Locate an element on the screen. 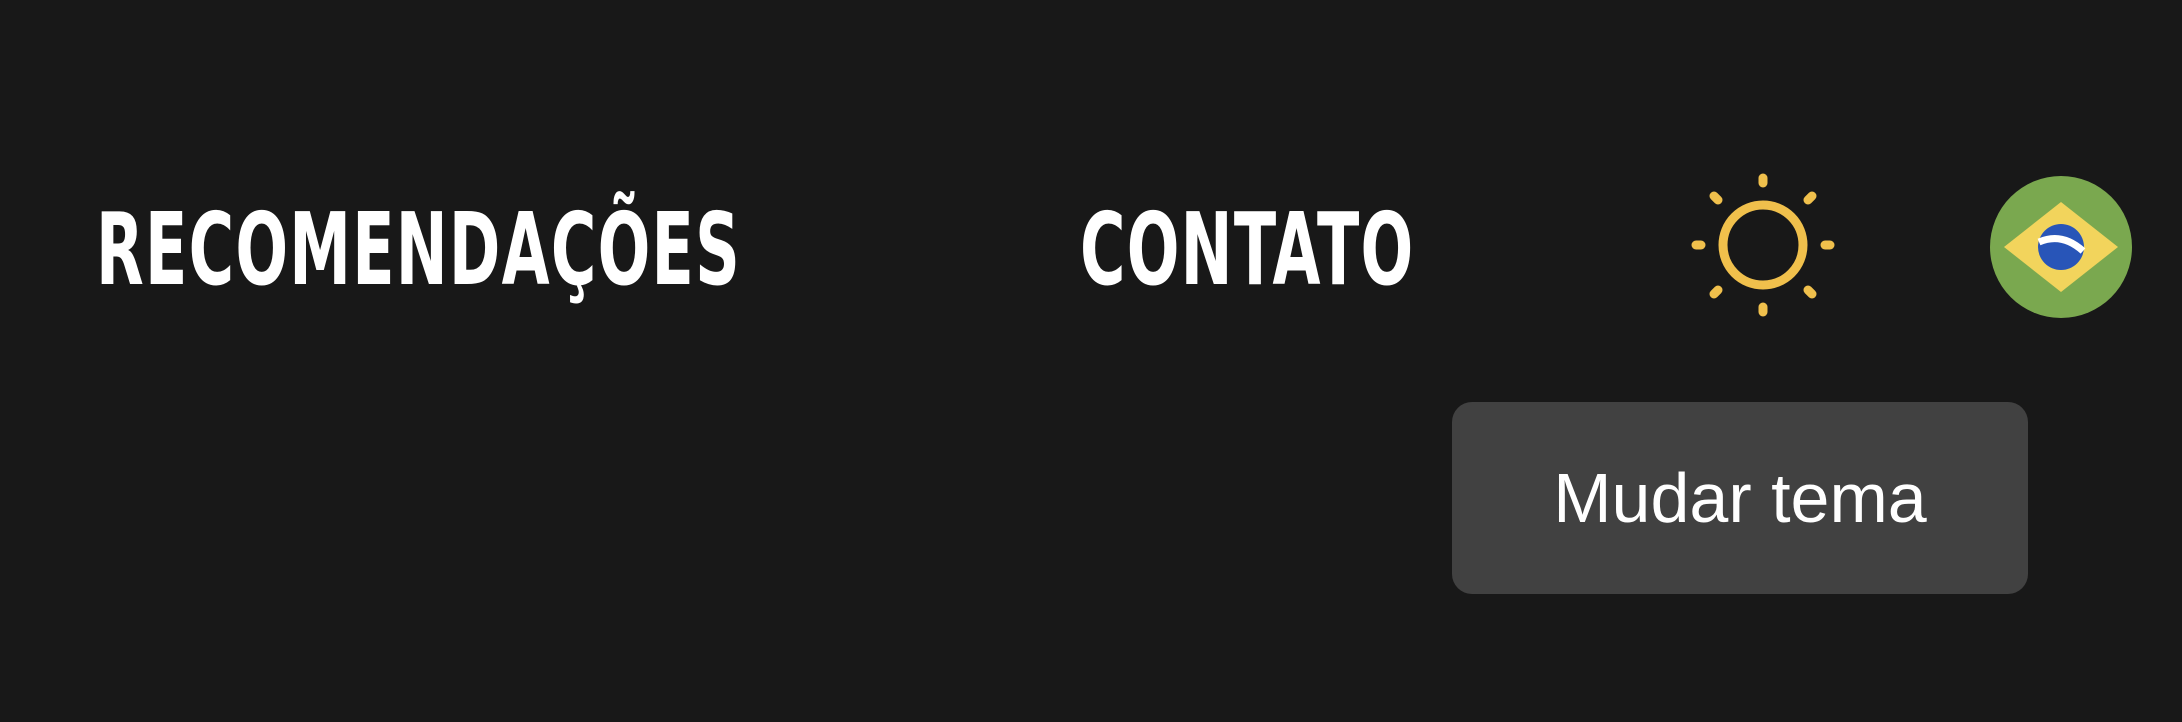 This screenshot has width=2182, height=722. theme-tooltip: Mudar tema is located at coordinates (1740, 498).